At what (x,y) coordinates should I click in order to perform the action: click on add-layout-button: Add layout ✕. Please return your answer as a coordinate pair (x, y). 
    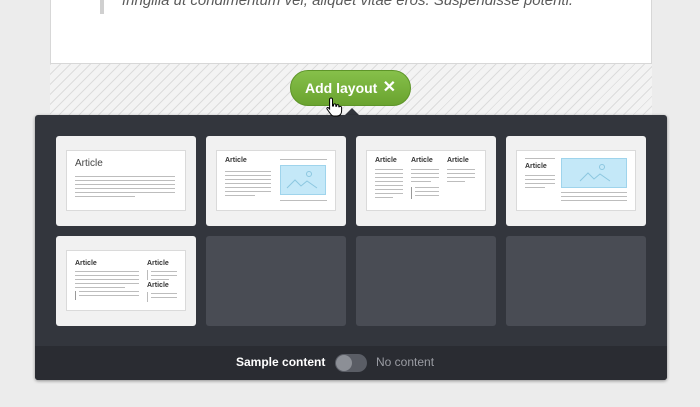
    Looking at the image, I should click on (350, 88).